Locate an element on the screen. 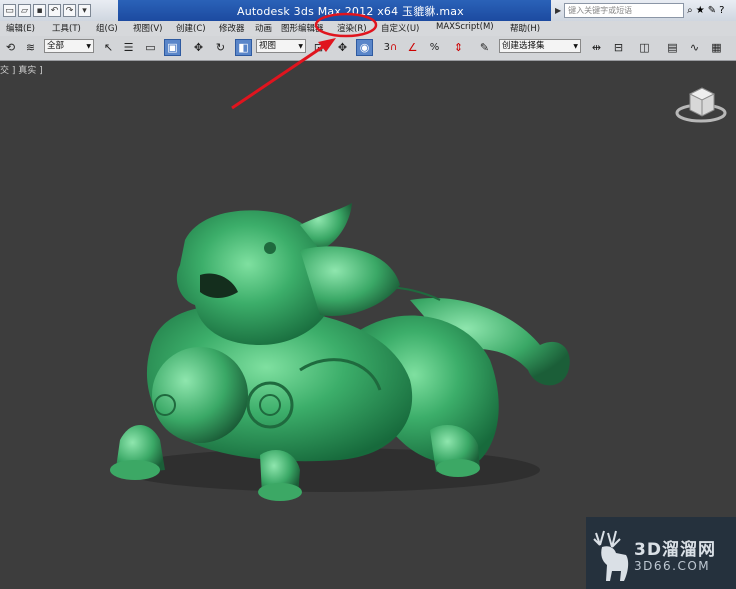  watermark-brand: 3D溜溜网 is located at coordinates (675, 550).